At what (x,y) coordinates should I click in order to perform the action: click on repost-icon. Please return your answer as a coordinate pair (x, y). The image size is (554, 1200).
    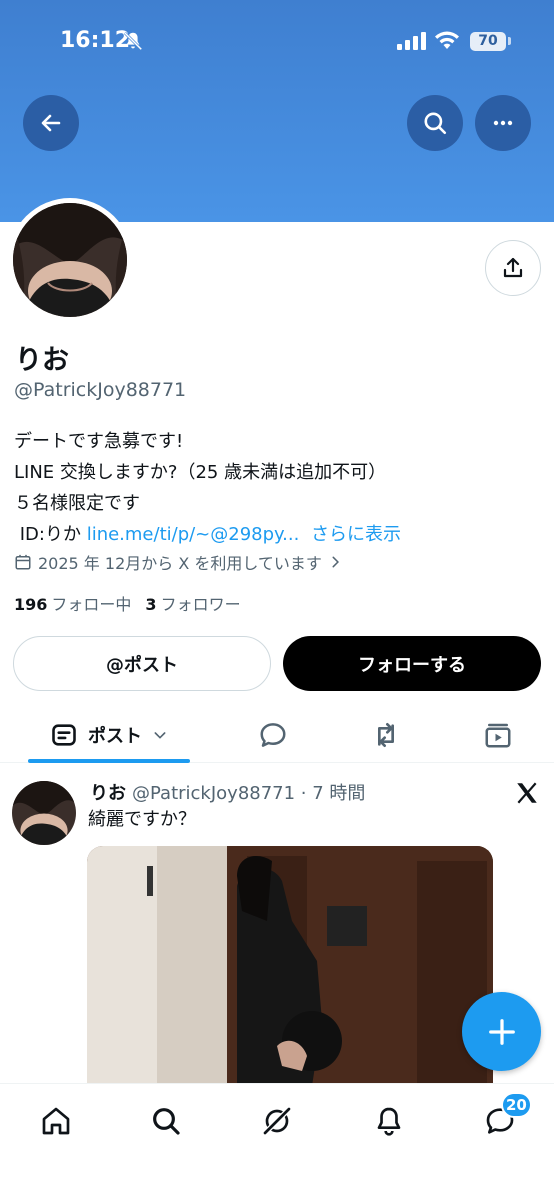
    Looking at the image, I should click on (386, 735).